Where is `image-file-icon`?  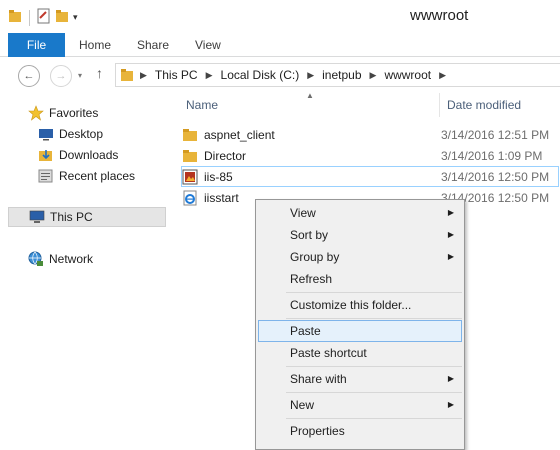
image-file-icon is located at coordinates (190, 177).